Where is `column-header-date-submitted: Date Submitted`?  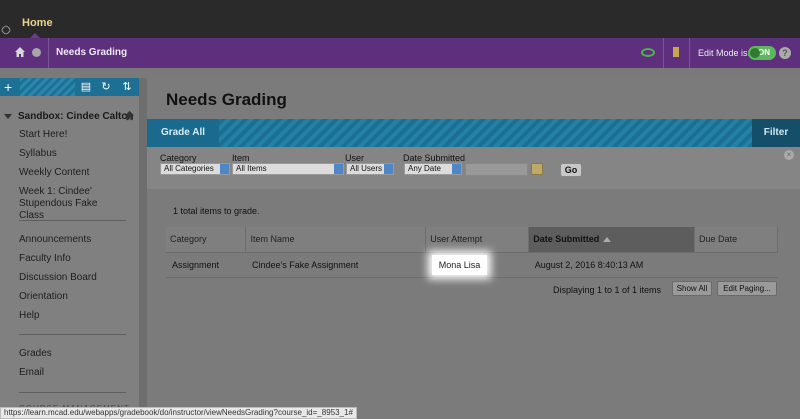
column-header-date-submitted: Date Submitted is located at coordinates (612, 239).